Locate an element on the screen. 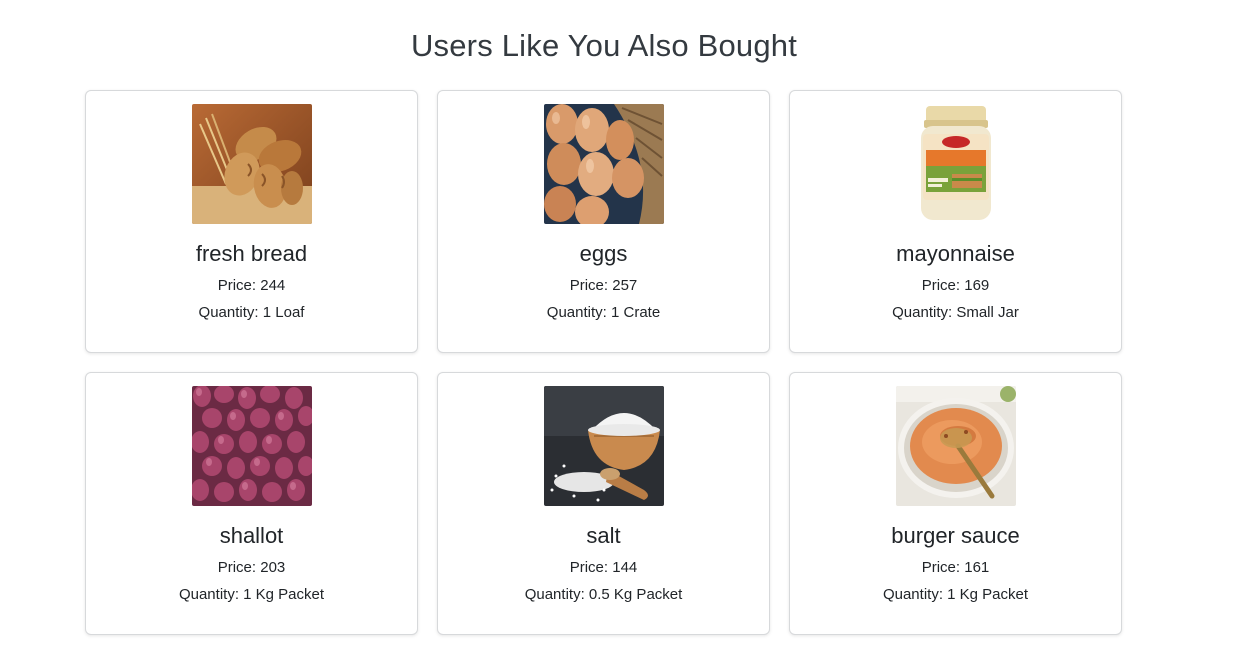 The width and height of the screenshot is (1242, 670). product-price: Price: 244 is located at coordinates (251, 285).